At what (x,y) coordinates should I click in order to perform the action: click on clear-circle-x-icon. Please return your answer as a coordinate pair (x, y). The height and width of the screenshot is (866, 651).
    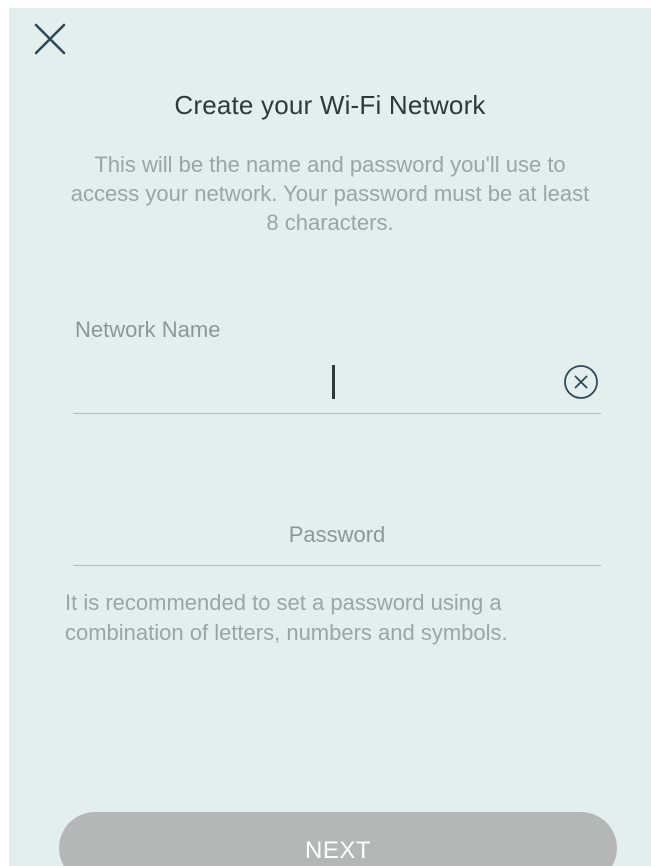
    Looking at the image, I should click on (581, 382).